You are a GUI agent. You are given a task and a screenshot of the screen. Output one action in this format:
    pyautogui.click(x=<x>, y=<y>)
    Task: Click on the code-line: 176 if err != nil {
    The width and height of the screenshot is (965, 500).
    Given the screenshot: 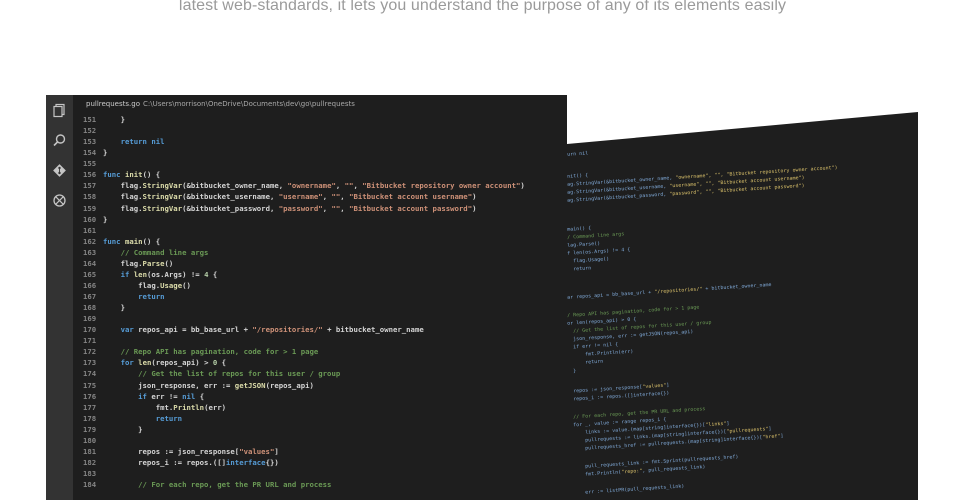 What is the action you would take?
    pyautogui.click(x=320, y=396)
    